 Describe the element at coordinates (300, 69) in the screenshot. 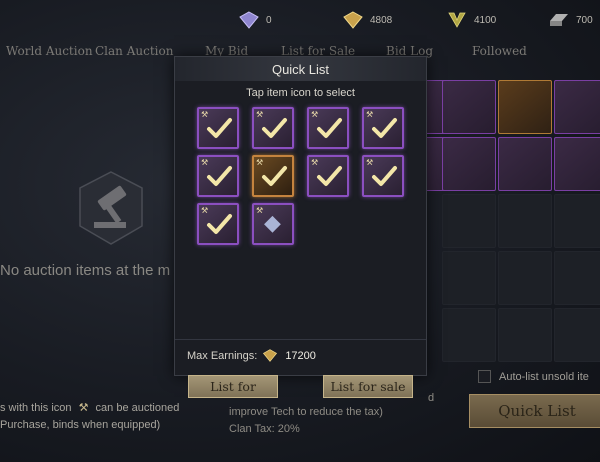

I see `dialog-title: Quick List` at that location.